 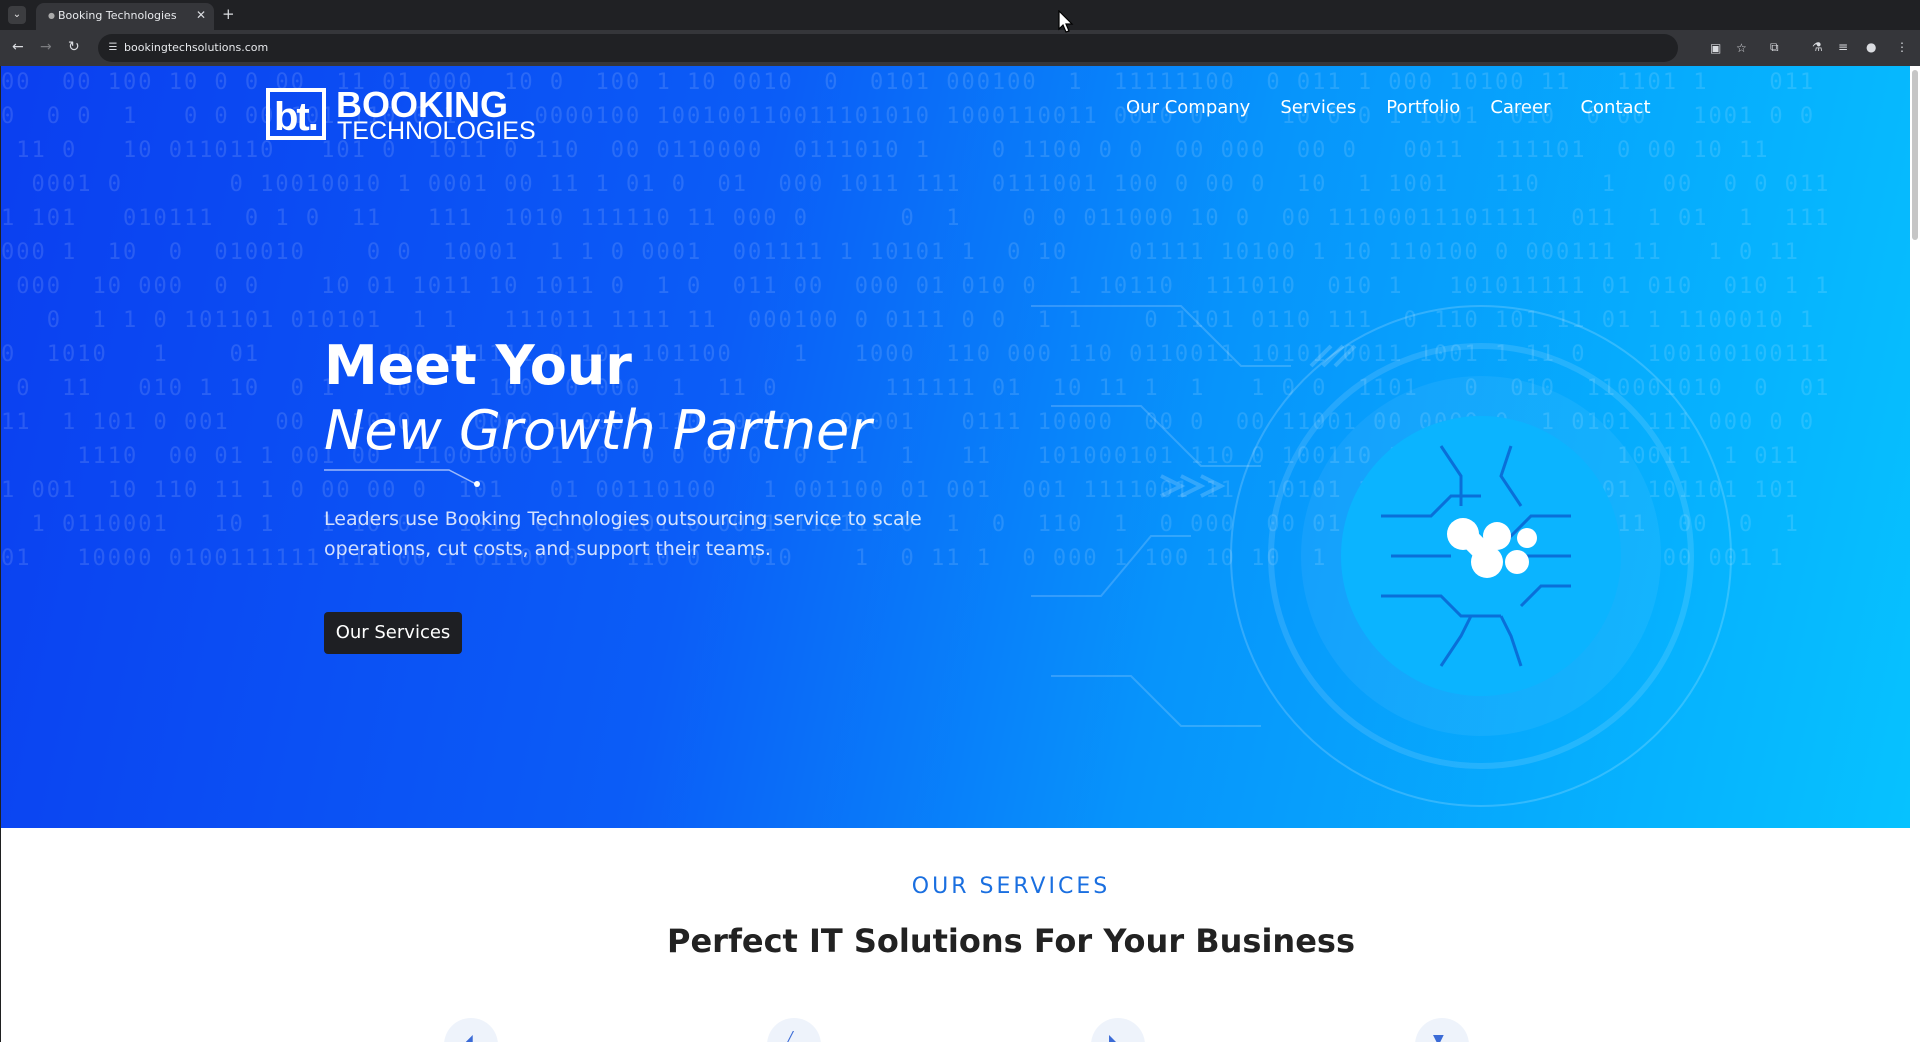 I want to click on reload-icon: ↻, so click(x=74, y=47).